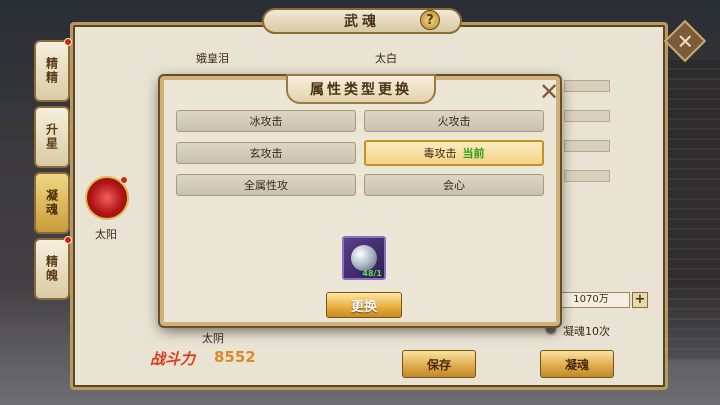  I want to click on modal-title: 属性类型更换, so click(361, 90).